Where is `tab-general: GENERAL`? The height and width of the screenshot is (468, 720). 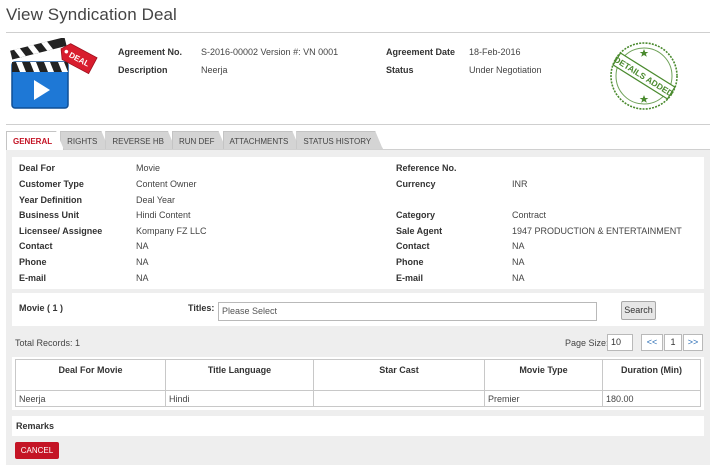 tab-general: GENERAL is located at coordinates (35, 140).